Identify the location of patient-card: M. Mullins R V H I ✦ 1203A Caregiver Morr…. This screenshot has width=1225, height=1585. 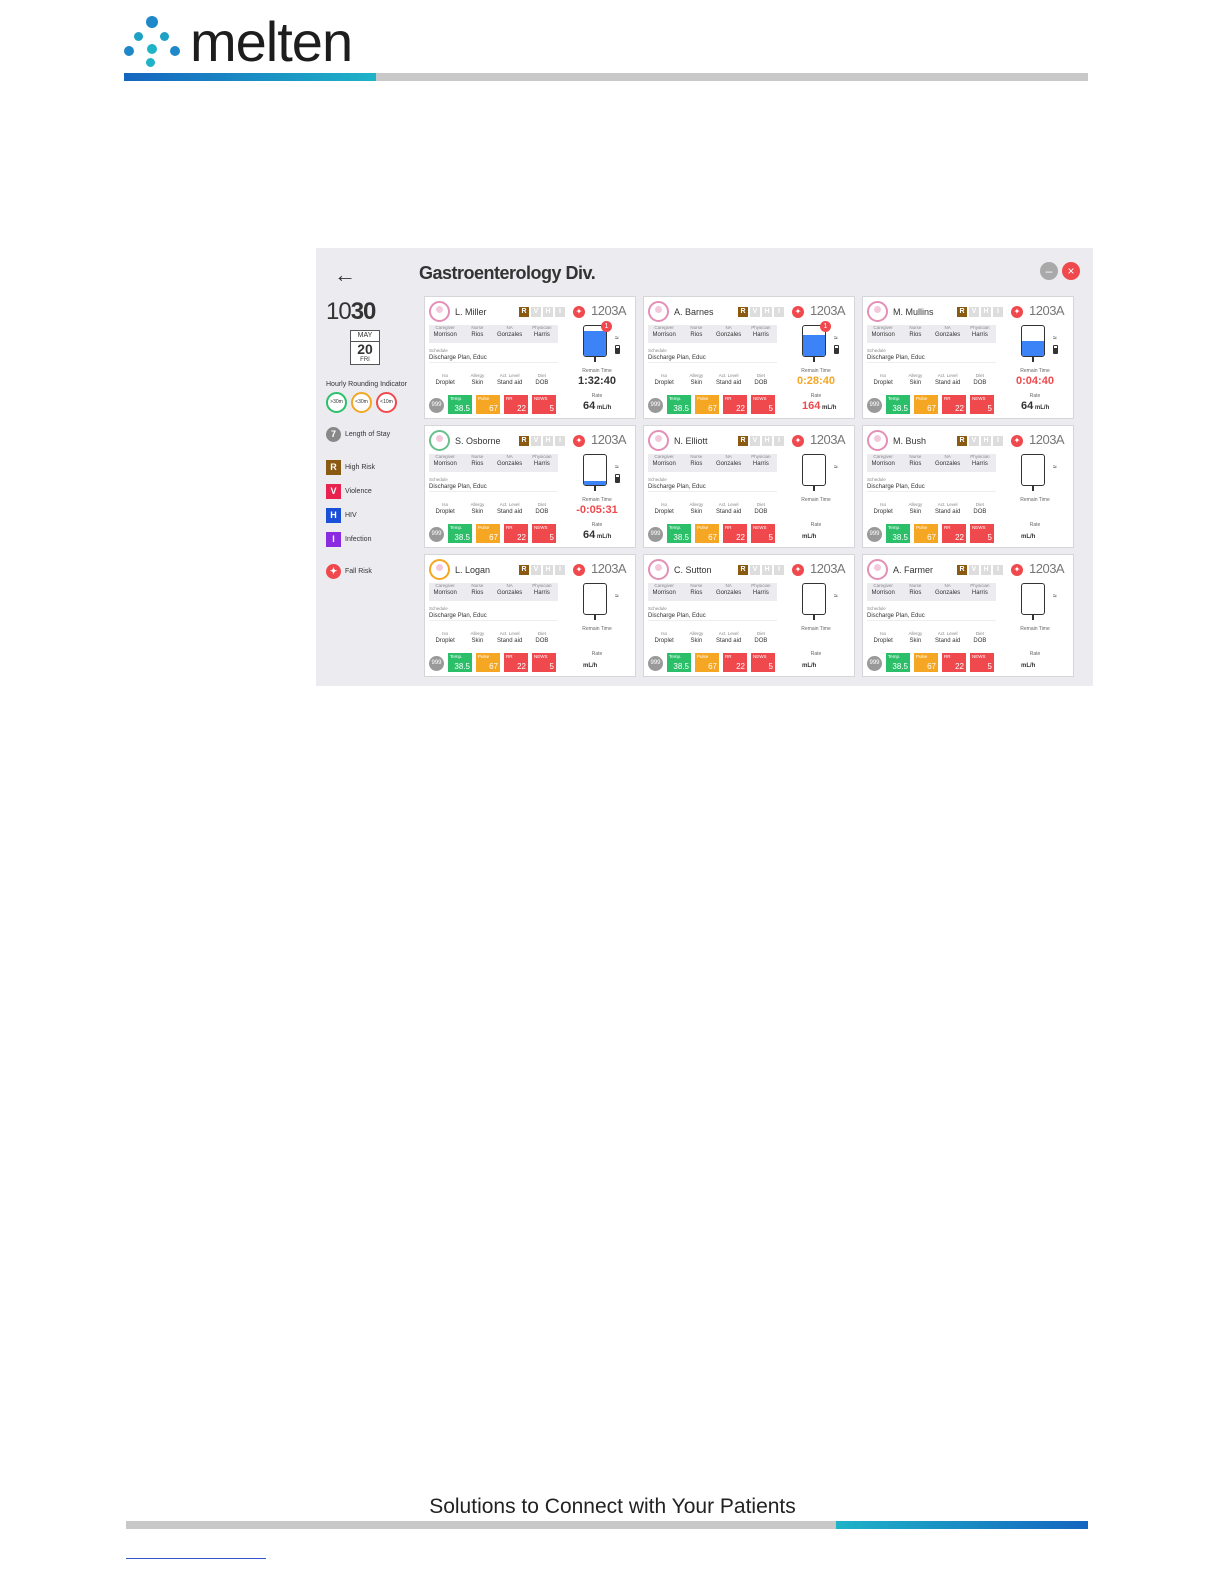
(968, 357).